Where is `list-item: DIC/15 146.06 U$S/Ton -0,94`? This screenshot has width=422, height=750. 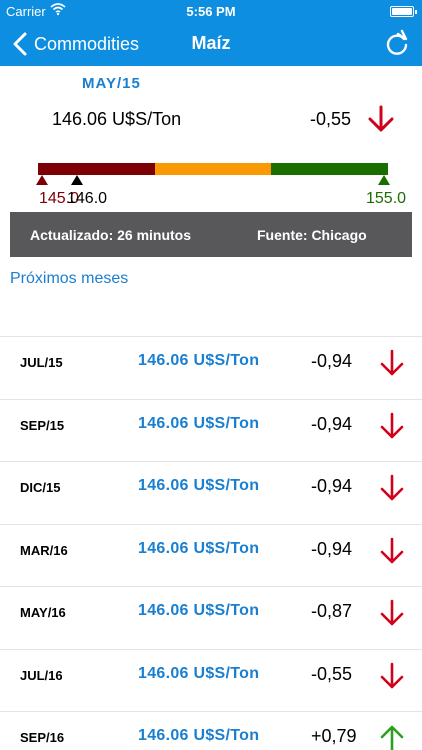
list-item: DIC/15 146.06 U$S/Ton -0,94 is located at coordinates (211, 493).